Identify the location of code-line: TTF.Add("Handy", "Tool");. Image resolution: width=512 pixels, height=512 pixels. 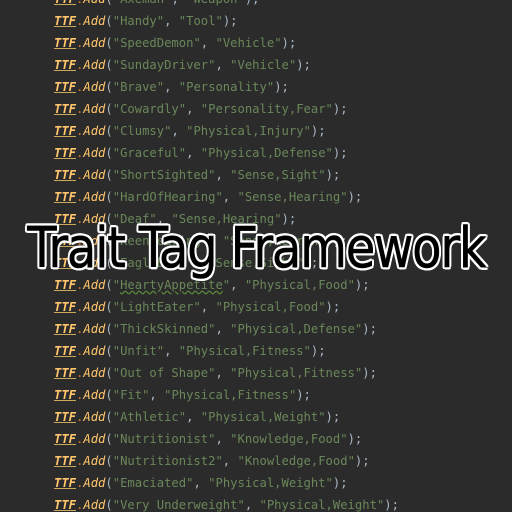
(146, 21).